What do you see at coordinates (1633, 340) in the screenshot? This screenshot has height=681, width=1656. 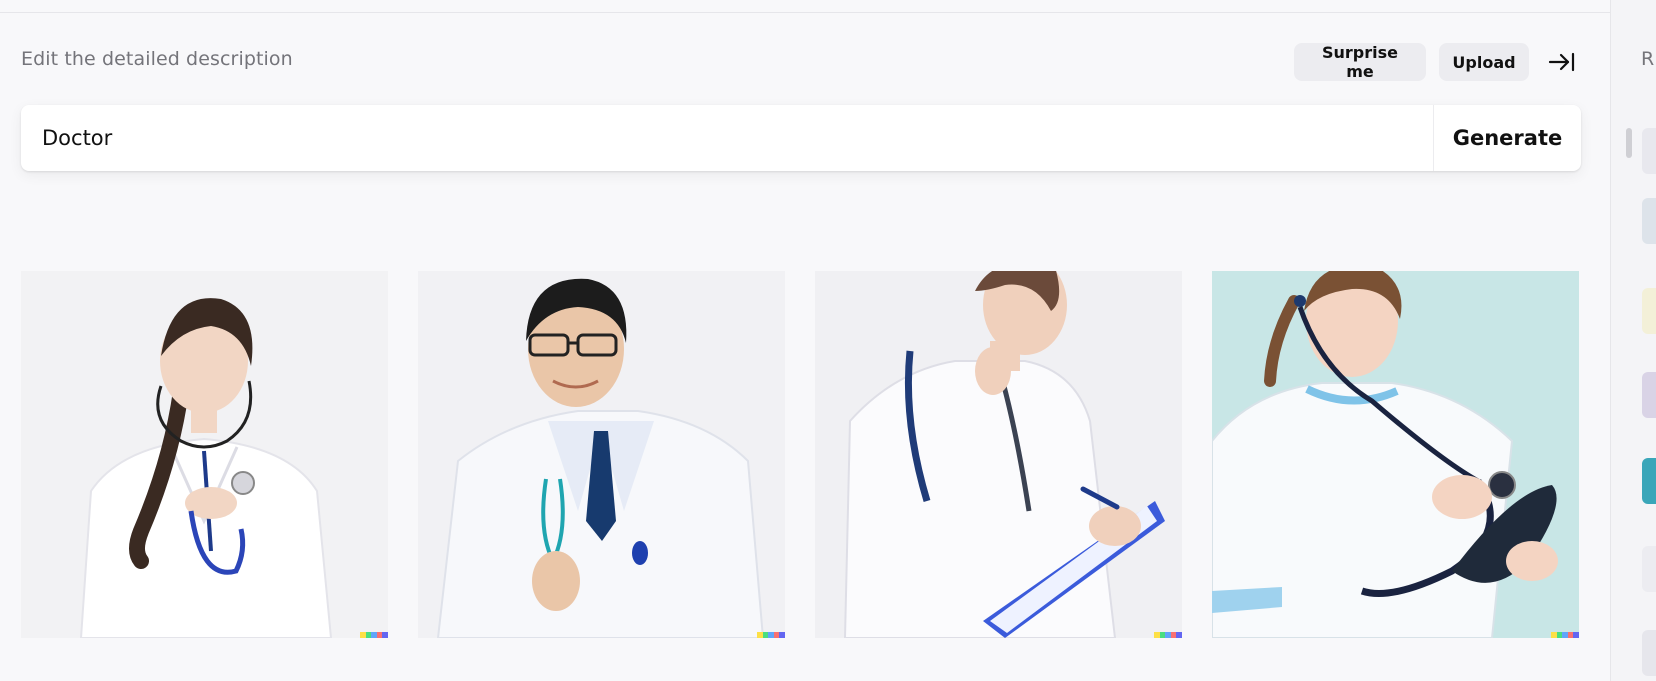 I see `history-sidebar: R` at bounding box center [1633, 340].